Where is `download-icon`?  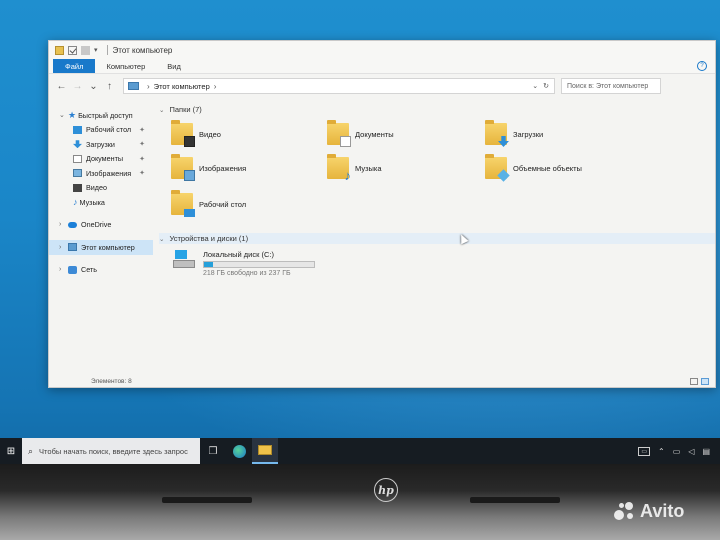
download-icon is located at coordinates (77, 144).